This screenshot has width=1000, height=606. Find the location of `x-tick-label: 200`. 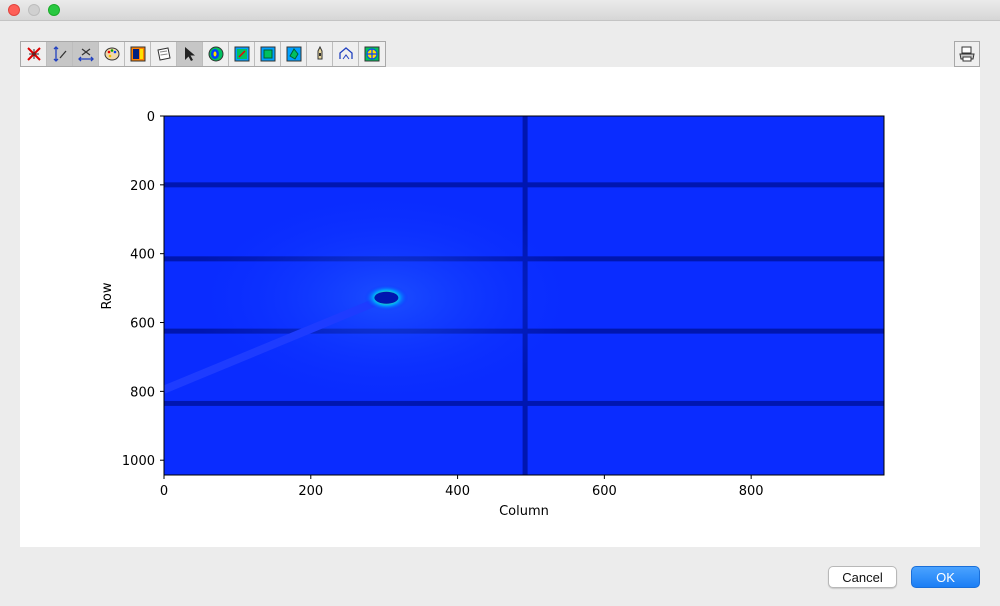

x-tick-label: 200 is located at coordinates (310, 491).